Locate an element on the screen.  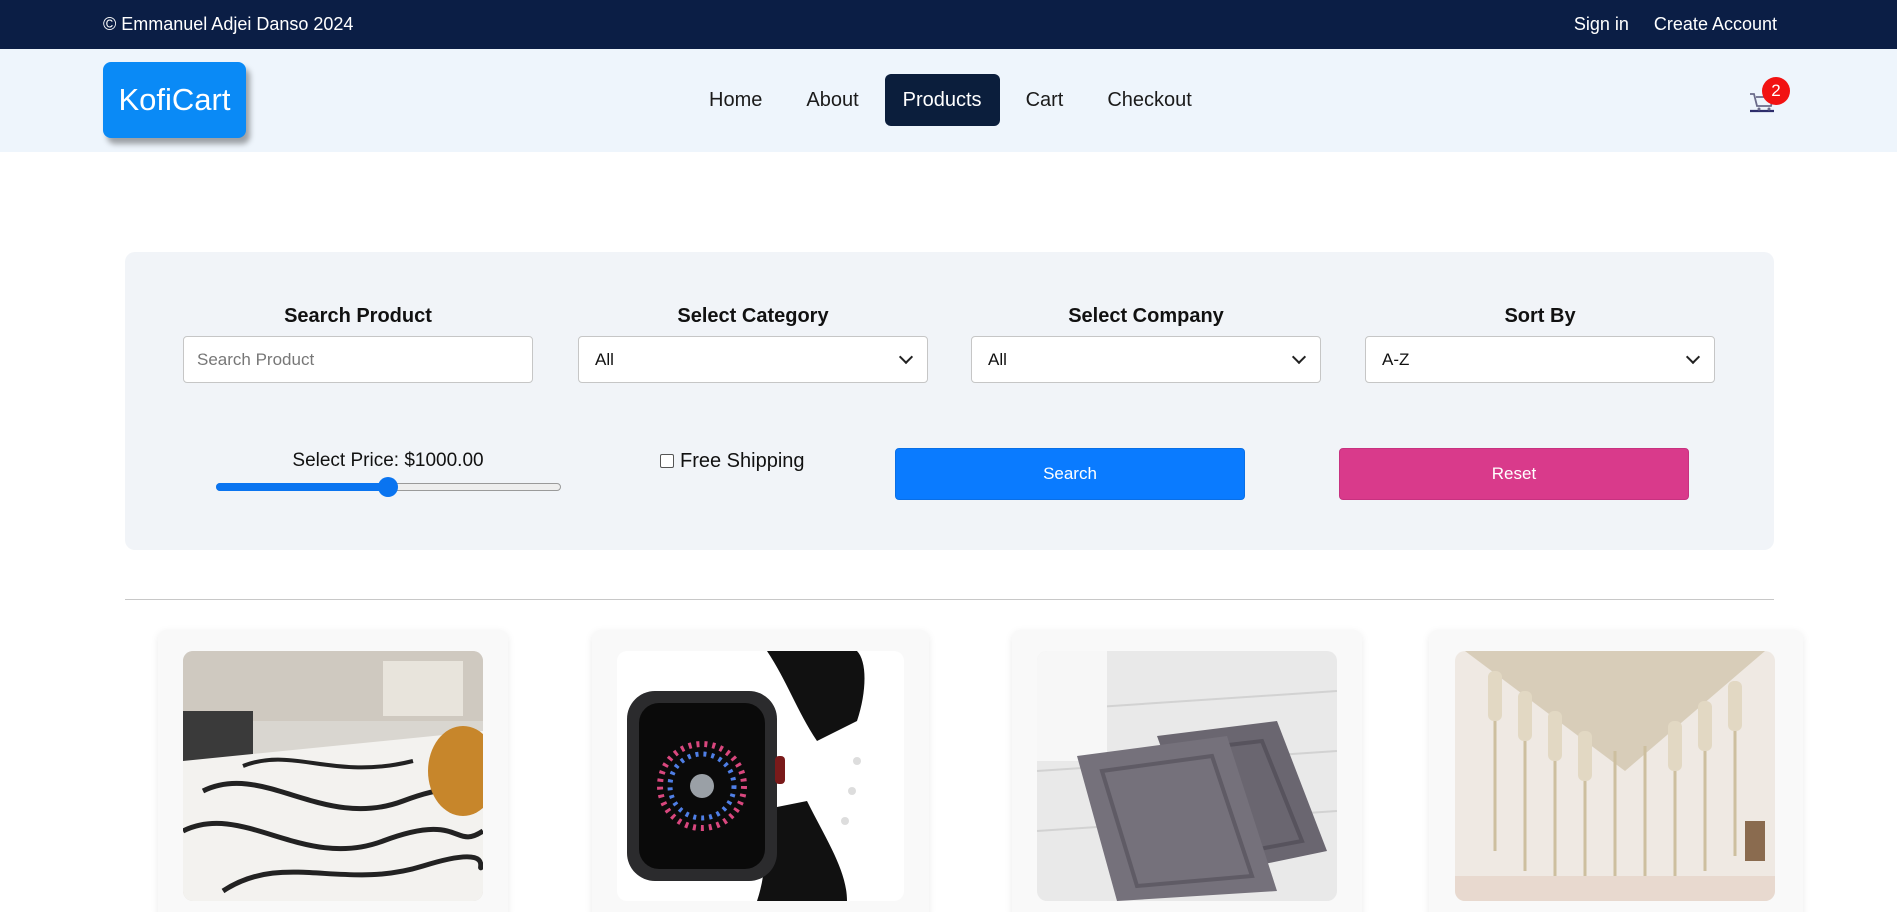
search-product-label: Search Product is located at coordinates (358, 316).